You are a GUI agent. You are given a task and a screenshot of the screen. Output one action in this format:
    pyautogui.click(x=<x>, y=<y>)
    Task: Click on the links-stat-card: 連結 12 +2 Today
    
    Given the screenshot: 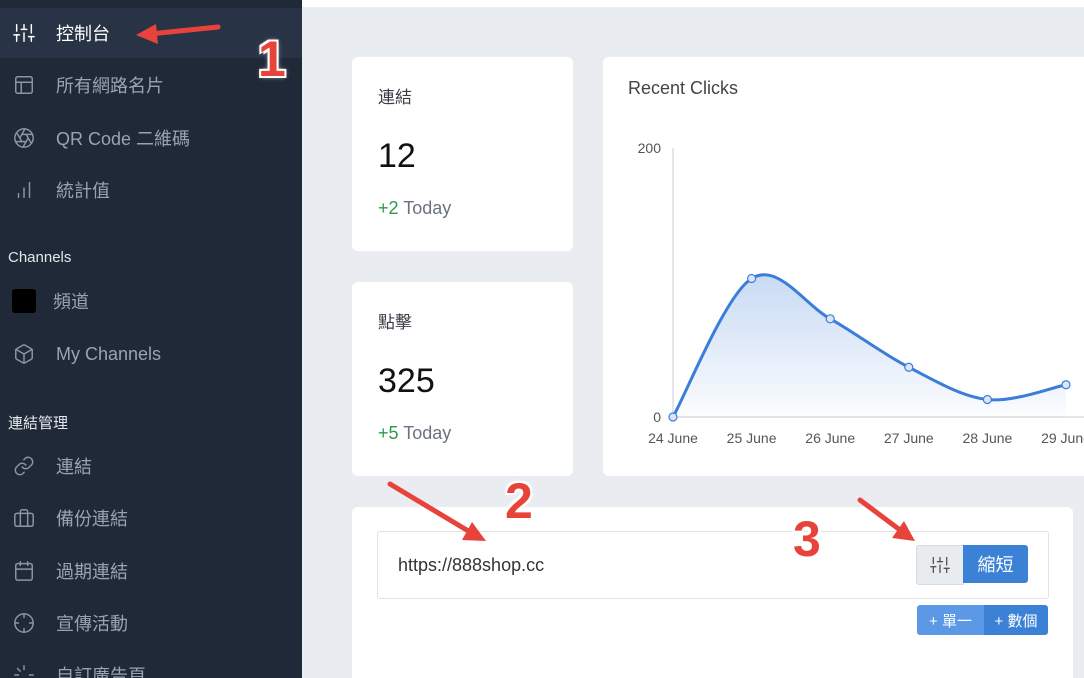 What is the action you would take?
    pyautogui.click(x=462, y=154)
    